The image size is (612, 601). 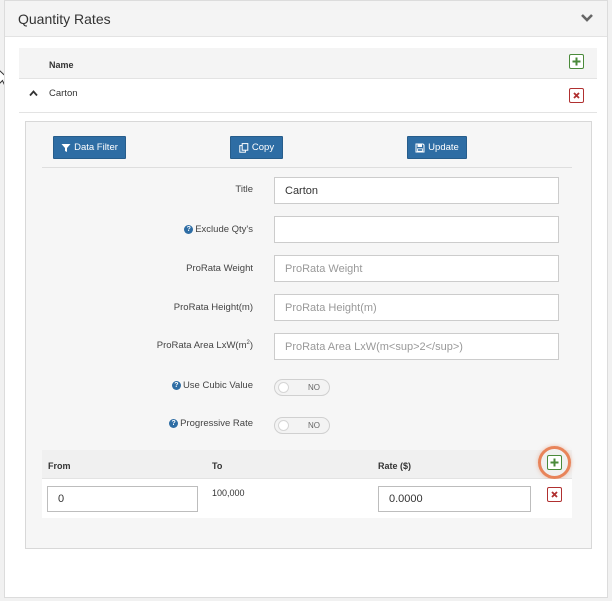 I want to click on grid-row-carton: Carton, so click(x=308, y=96).